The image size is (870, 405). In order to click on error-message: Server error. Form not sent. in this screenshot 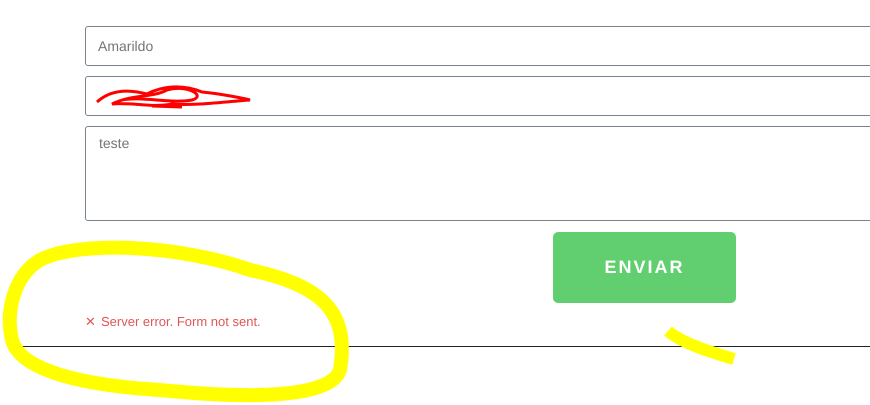, I will do `click(181, 321)`.